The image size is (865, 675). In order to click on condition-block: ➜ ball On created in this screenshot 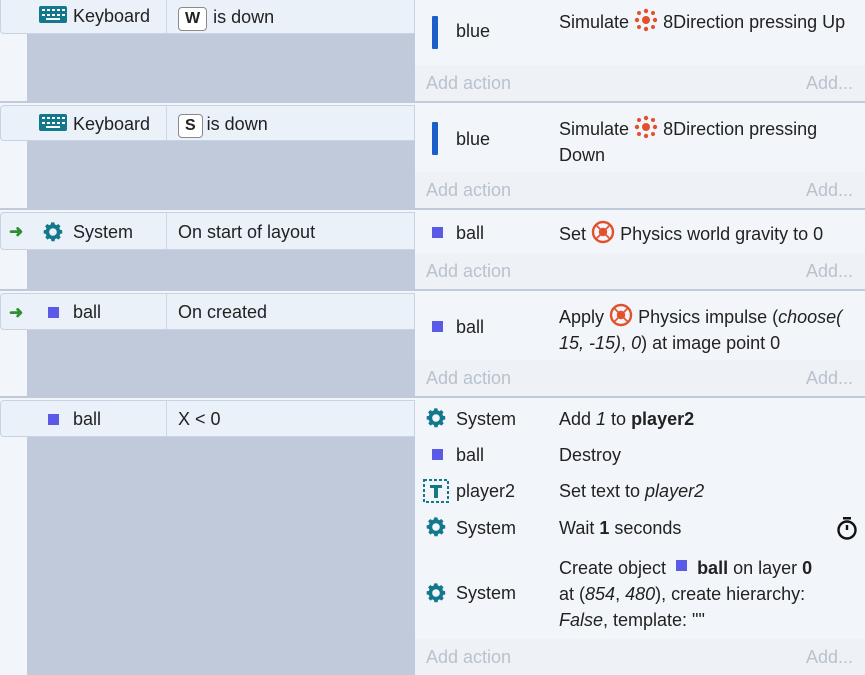, I will do `click(207, 344)`.